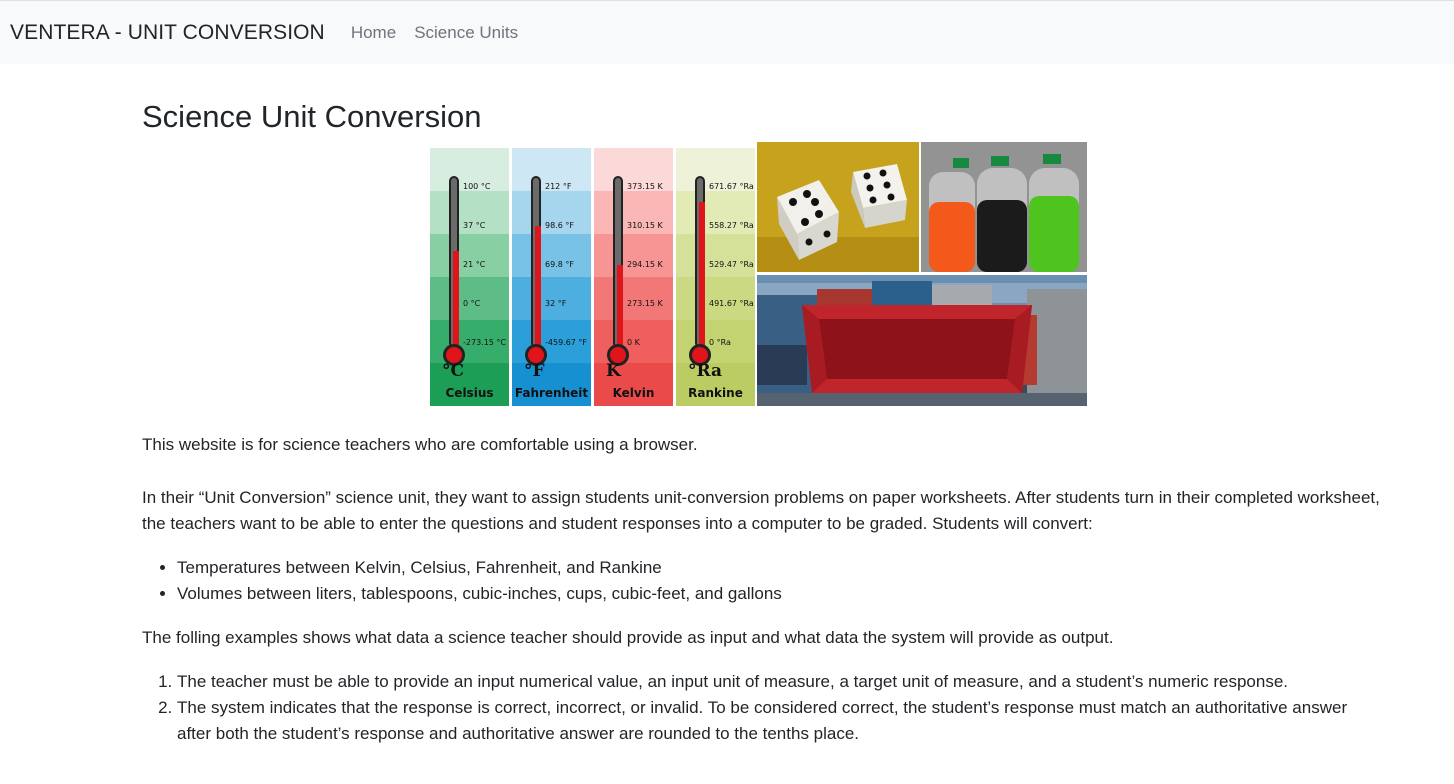 This screenshot has height=784, width=1454. I want to click on unit-name: Rankine, so click(715, 393).